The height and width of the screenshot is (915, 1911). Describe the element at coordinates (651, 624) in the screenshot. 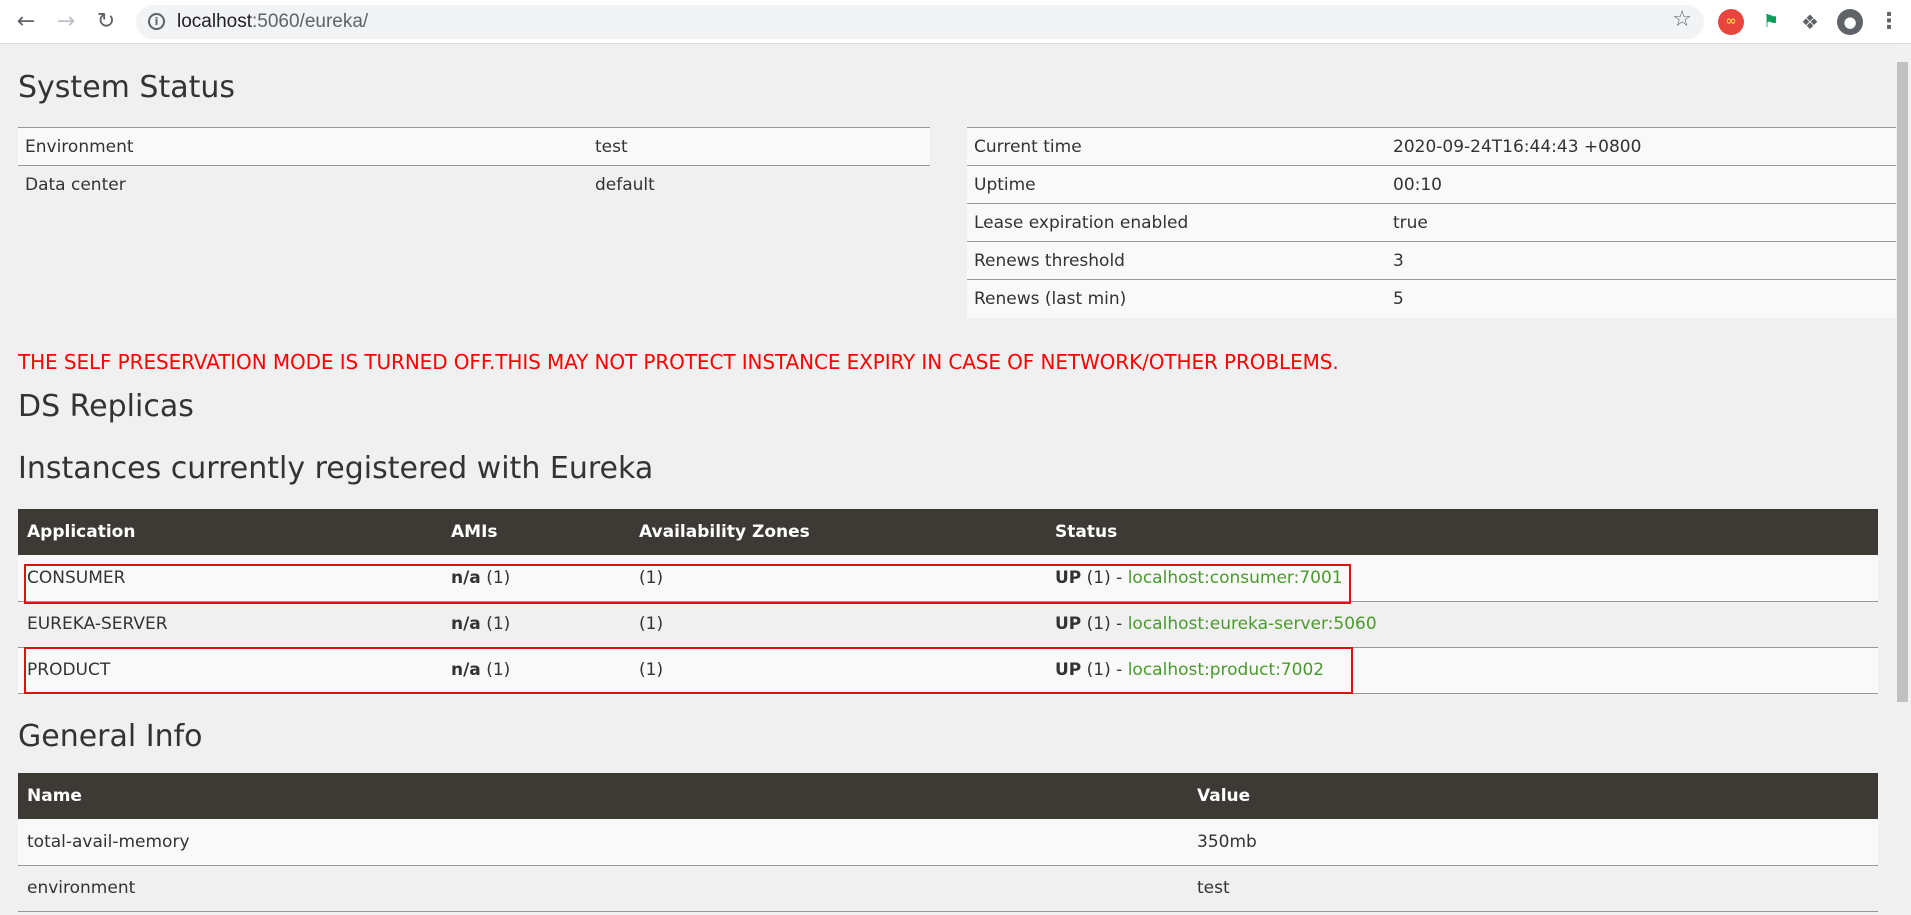

I see `zones-cell: (1)` at that location.